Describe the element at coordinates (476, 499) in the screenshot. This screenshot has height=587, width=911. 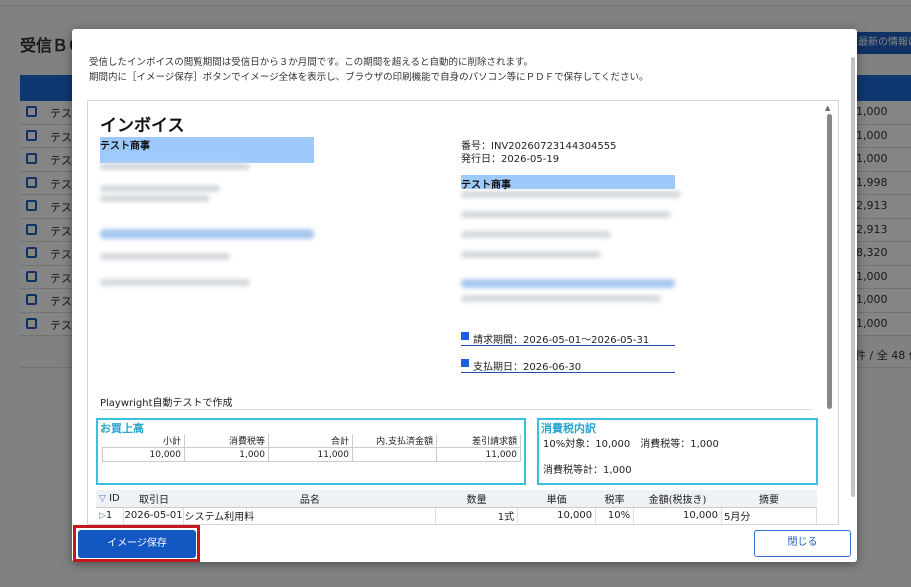
I see `detail-header-qty: 数量` at that location.